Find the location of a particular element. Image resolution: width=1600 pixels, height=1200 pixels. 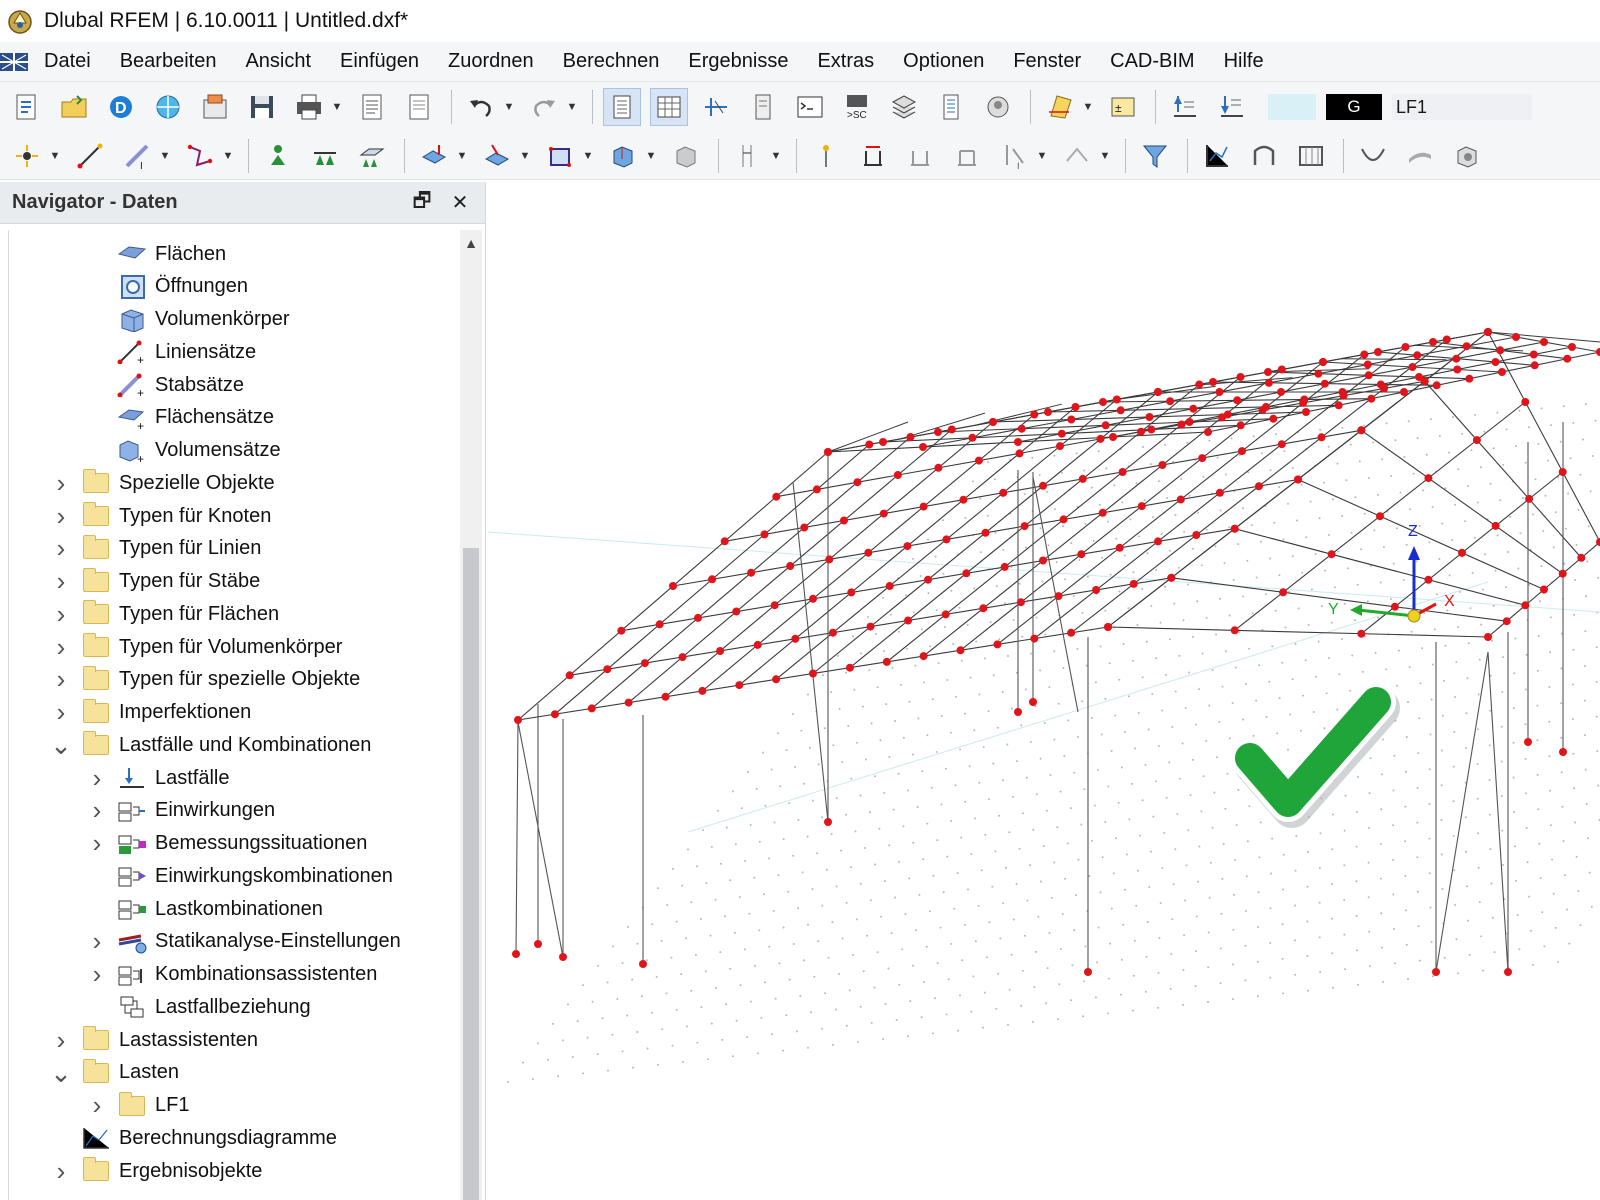

scrollbar-thumb is located at coordinates (471, 874).